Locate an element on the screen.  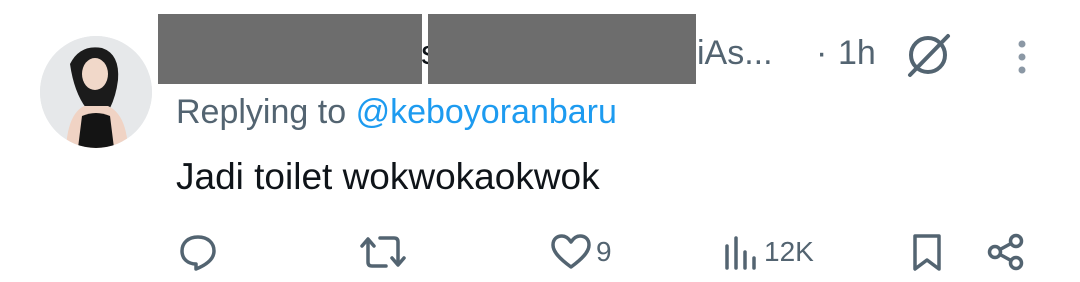
like-button: 9 is located at coordinates (581, 252).